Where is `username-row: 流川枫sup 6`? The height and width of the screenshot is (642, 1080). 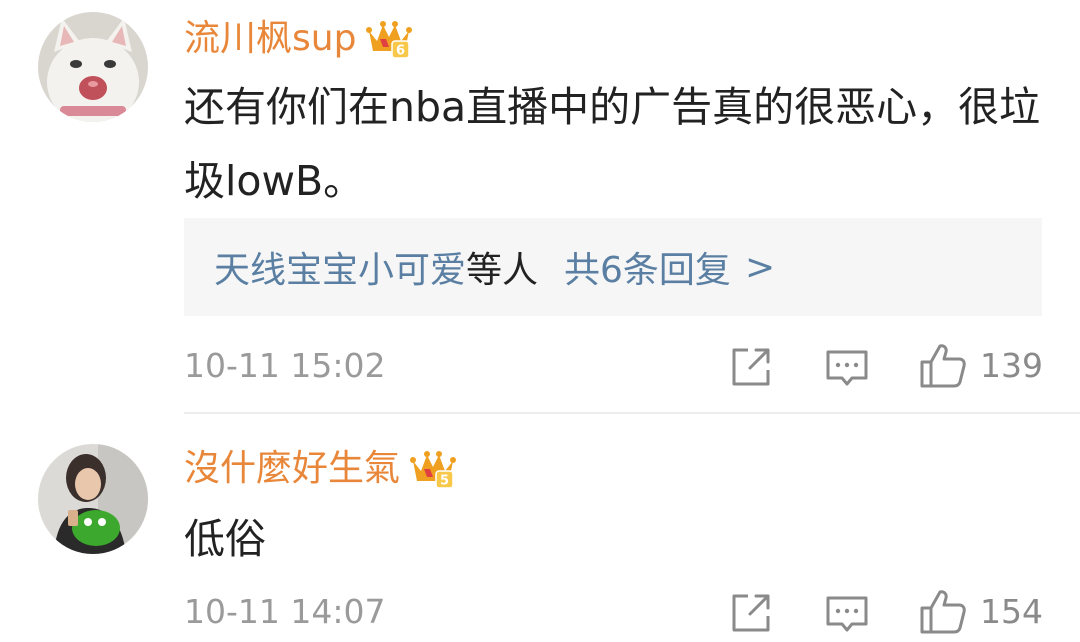
username-row: 流川枫sup 6 is located at coordinates (298, 39).